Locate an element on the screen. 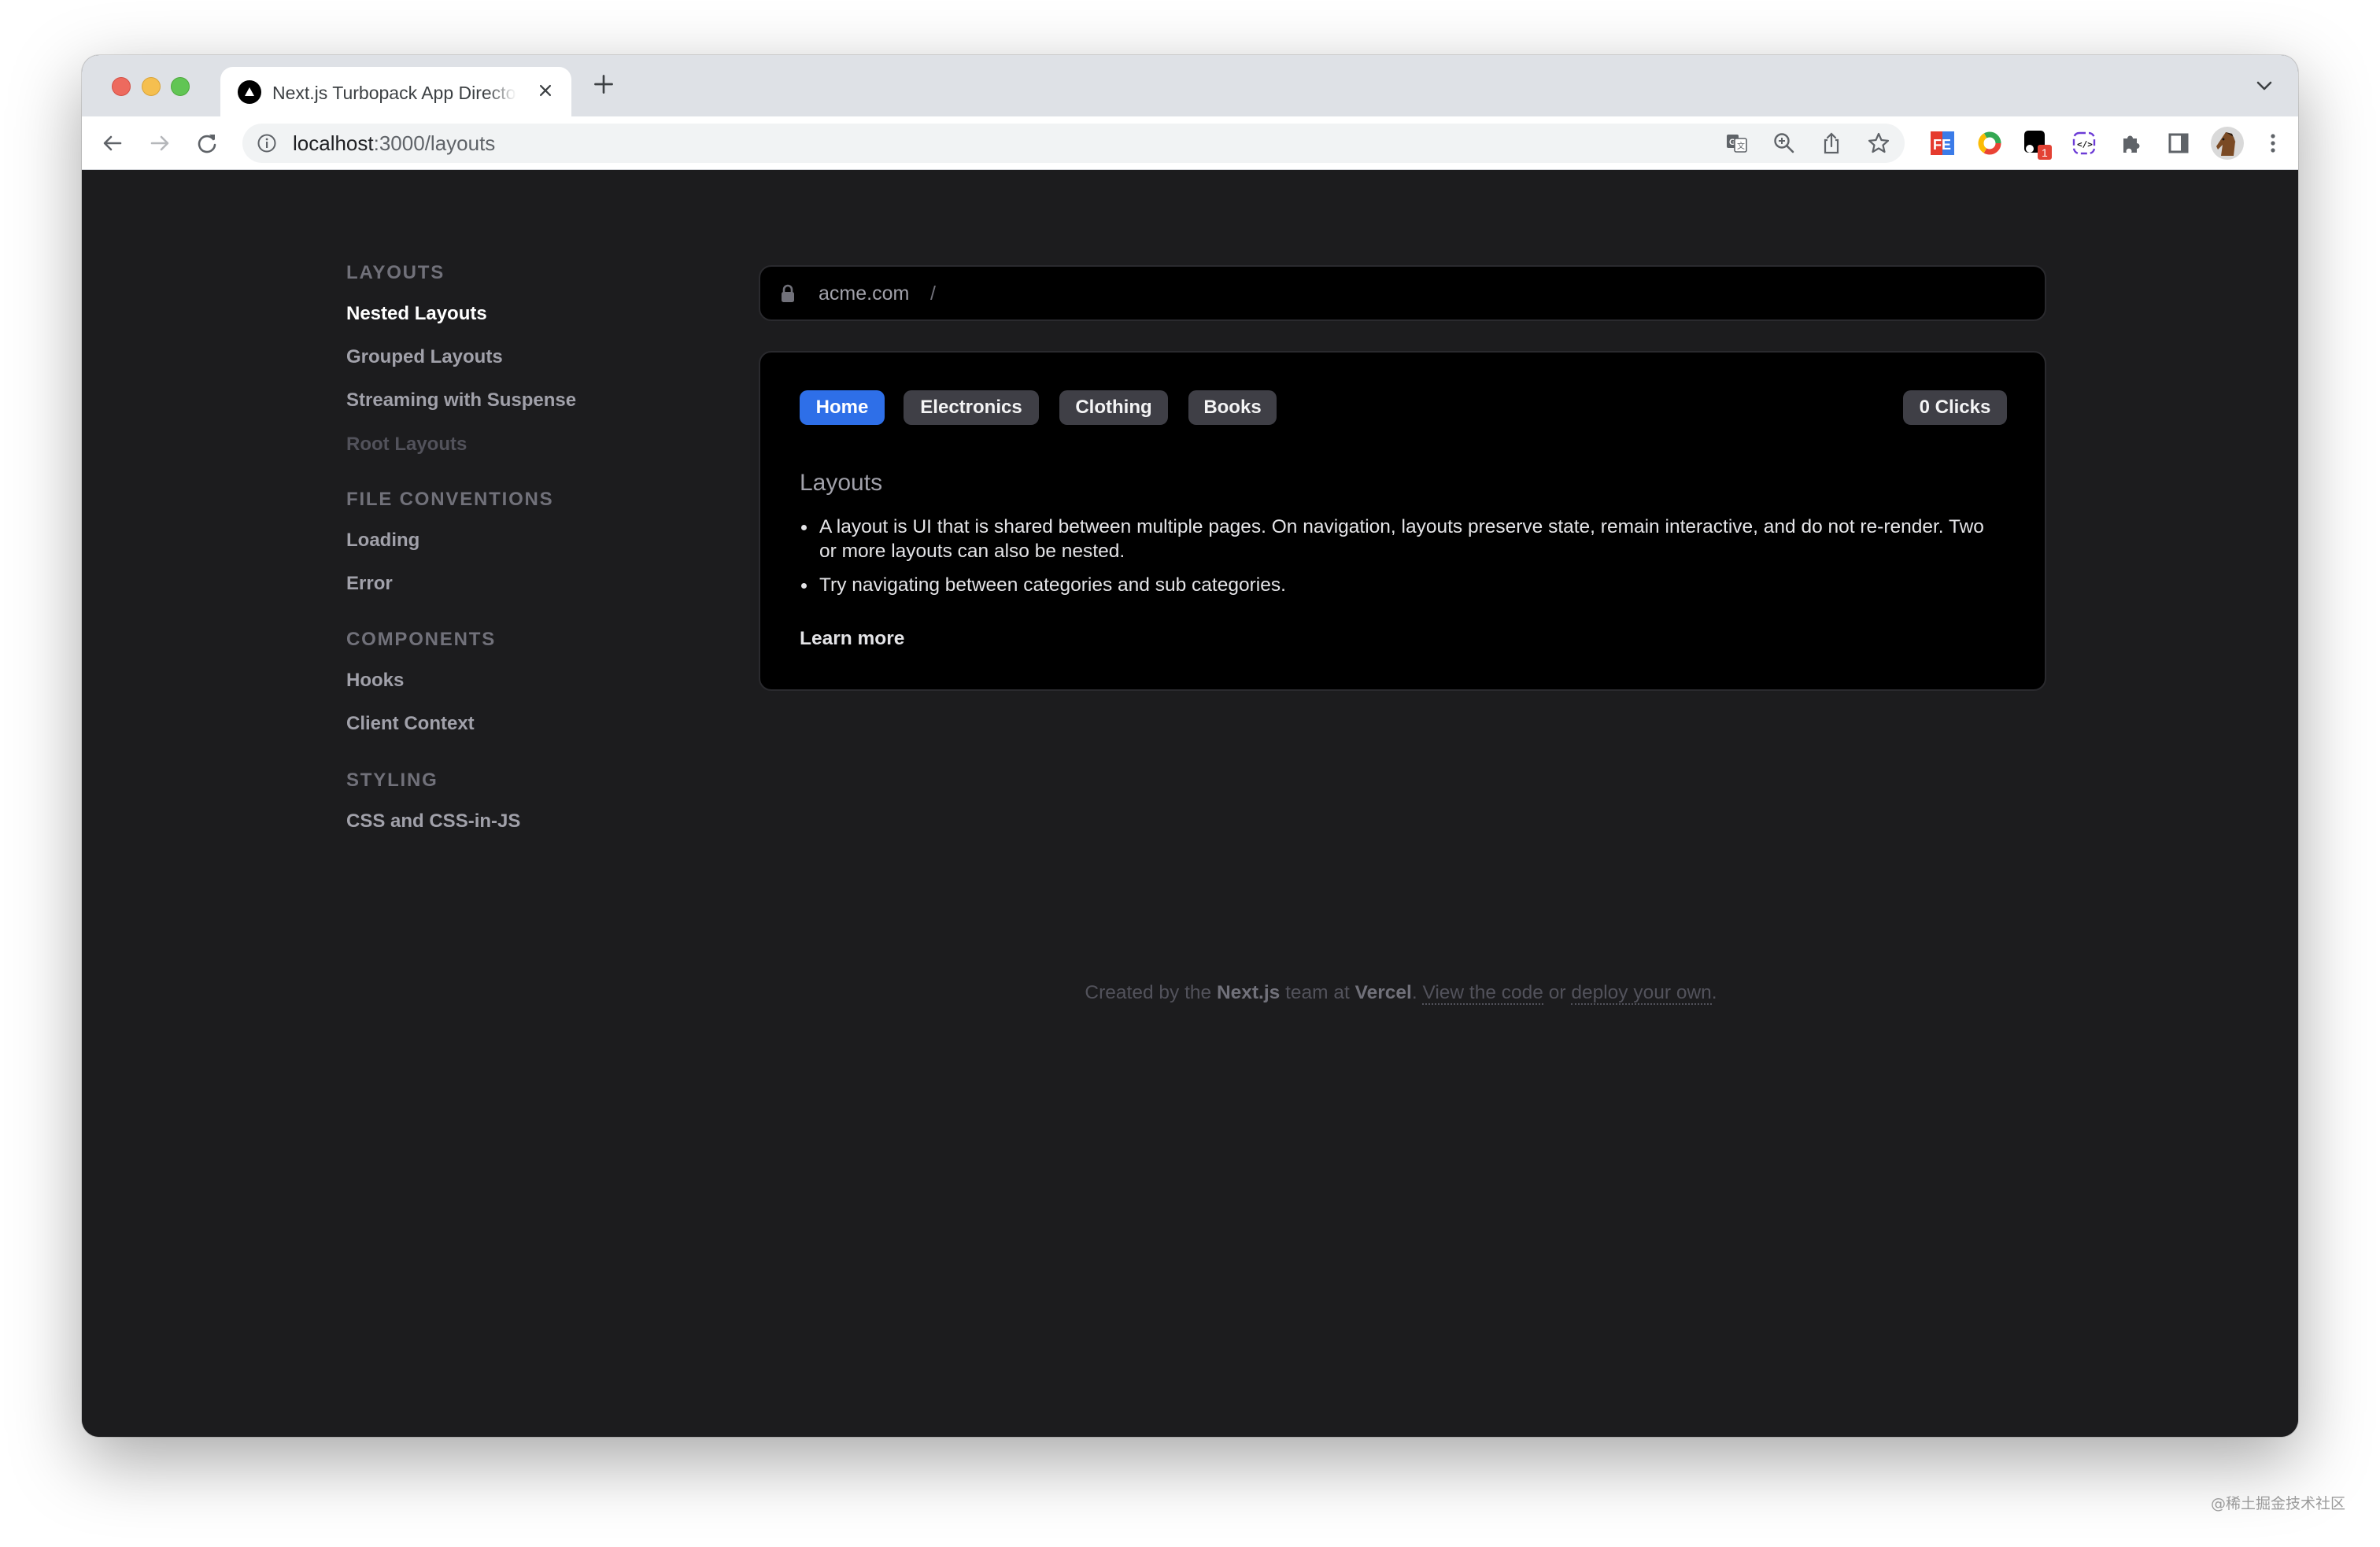 This screenshot has width=2380, height=1547. footer-brand-vercel: Vercel is located at coordinates (1383, 992).